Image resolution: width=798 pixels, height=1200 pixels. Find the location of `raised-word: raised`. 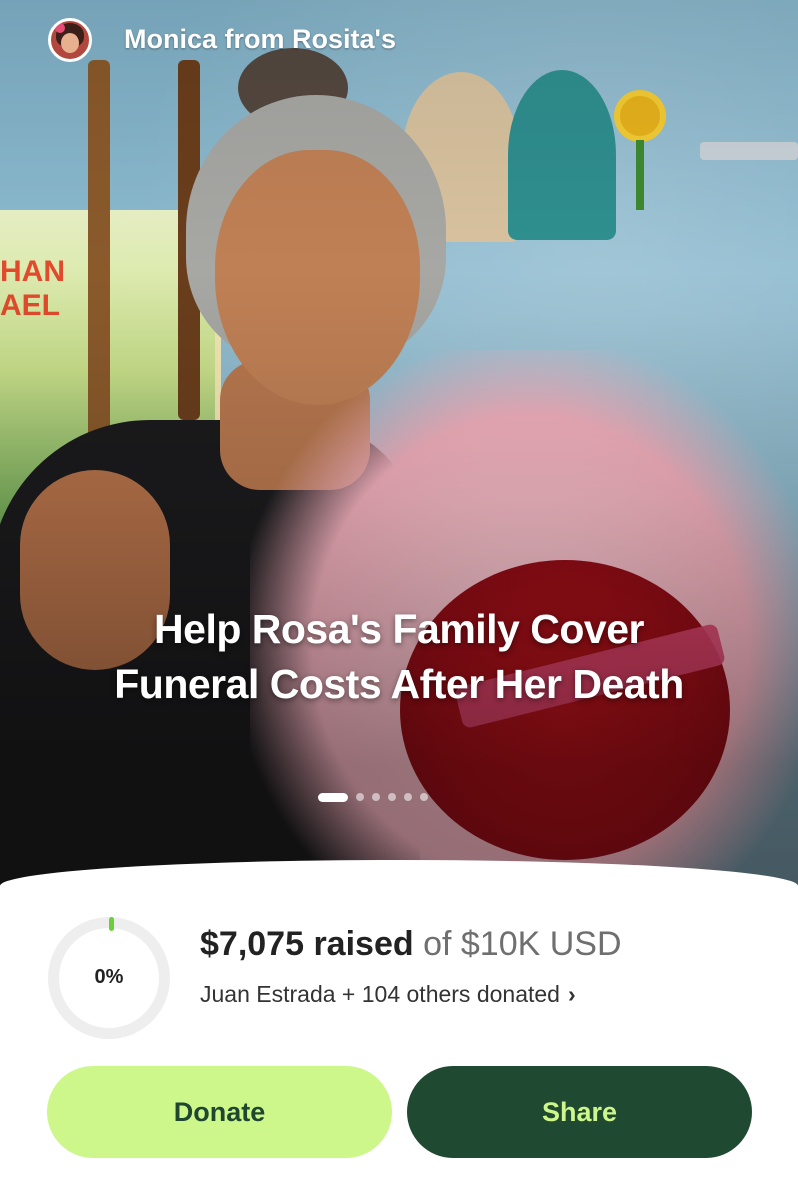

raised-word: raised is located at coordinates (363, 944).